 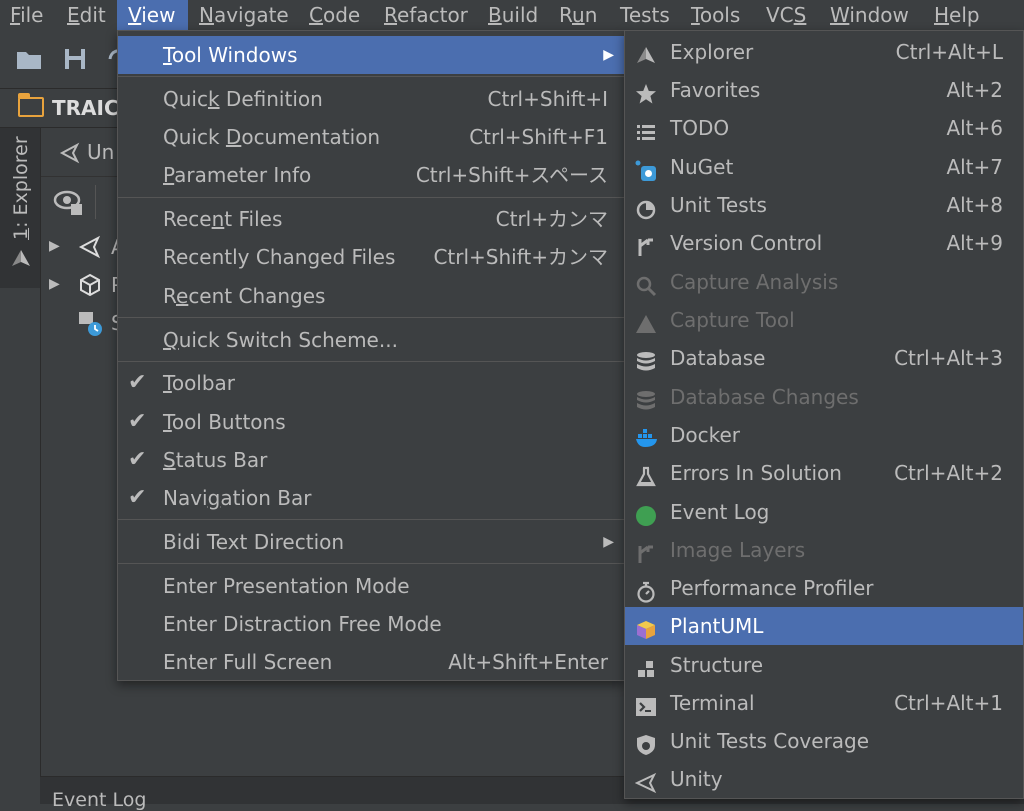 I want to click on menu-tests: Tests, so click(x=645, y=15).